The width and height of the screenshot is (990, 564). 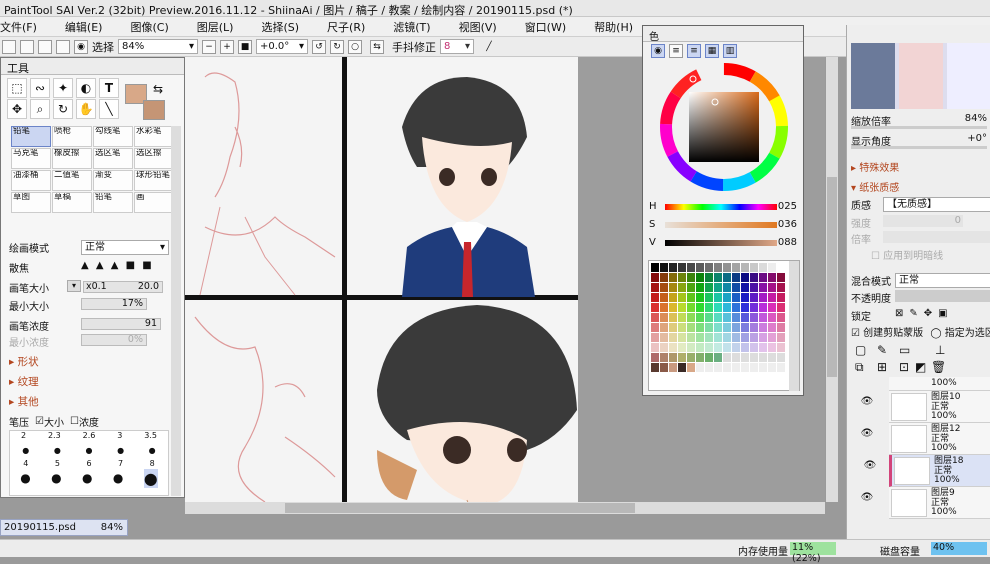 What do you see at coordinates (873, 76) in the screenshot?
I see `navigator-thumb` at bounding box center [873, 76].